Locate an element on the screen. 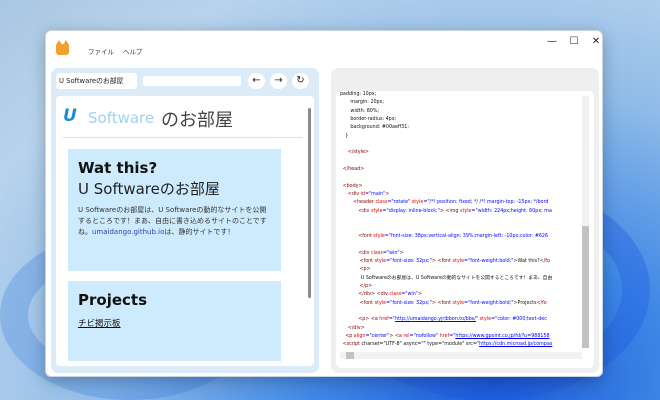 Image resolution: width=660 pixels, height=400 pixels. maximize-button: ☐ is located at coordinates (574, 42).